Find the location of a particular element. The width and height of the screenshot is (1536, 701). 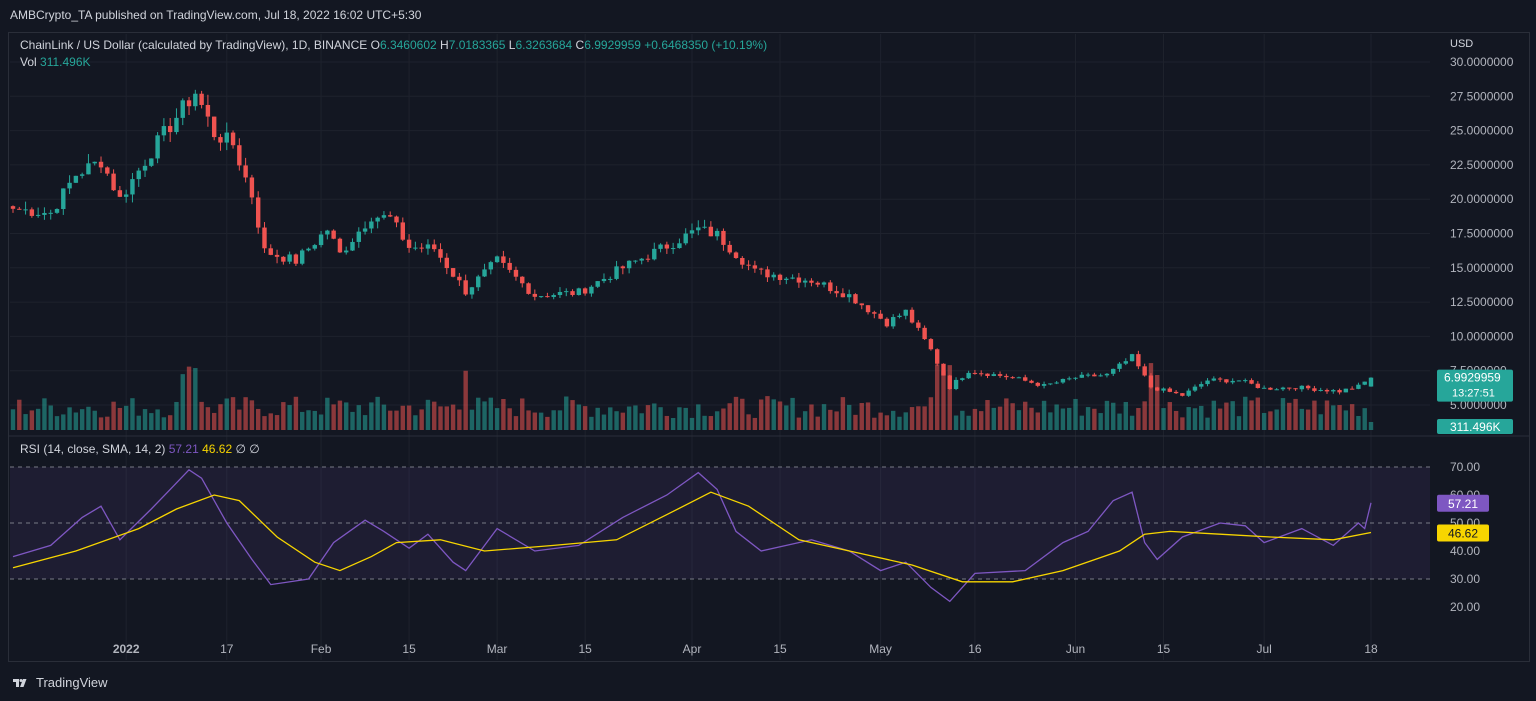

volume-legend: Vol 311.496K is located at coordinates (55, 62).